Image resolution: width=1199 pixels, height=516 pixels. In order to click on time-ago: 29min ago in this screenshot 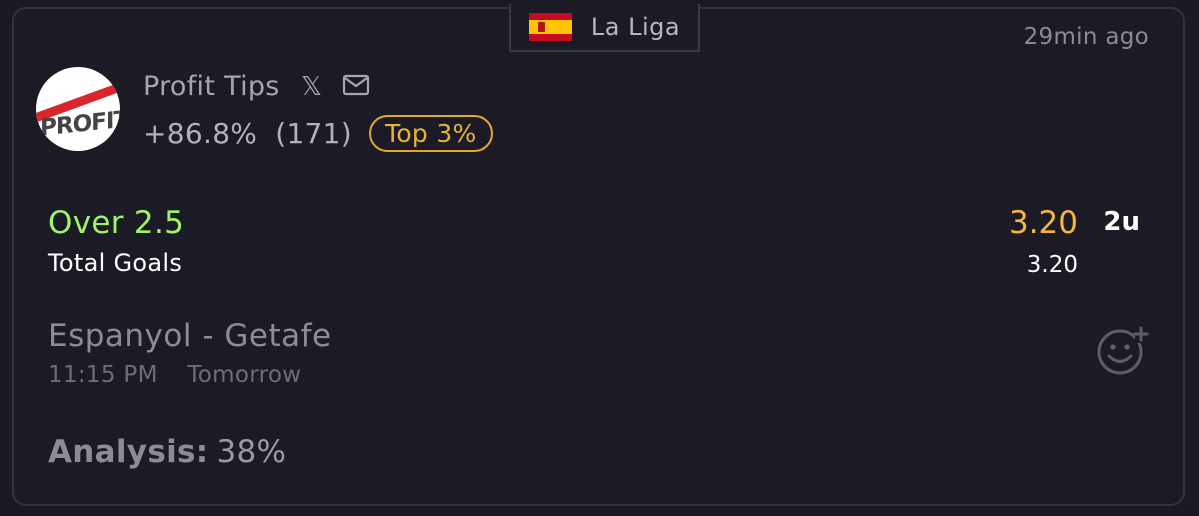, I will do `click(1086, 37)`.